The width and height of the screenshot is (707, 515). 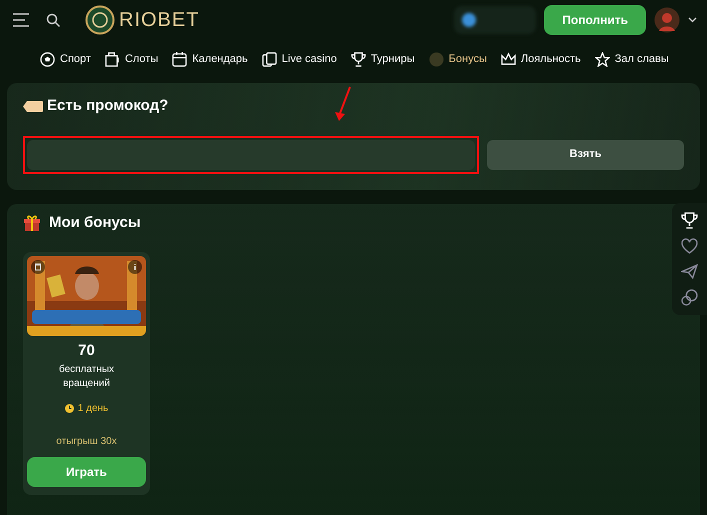 I want to click on clock-icon, so click(x=69, y=408).